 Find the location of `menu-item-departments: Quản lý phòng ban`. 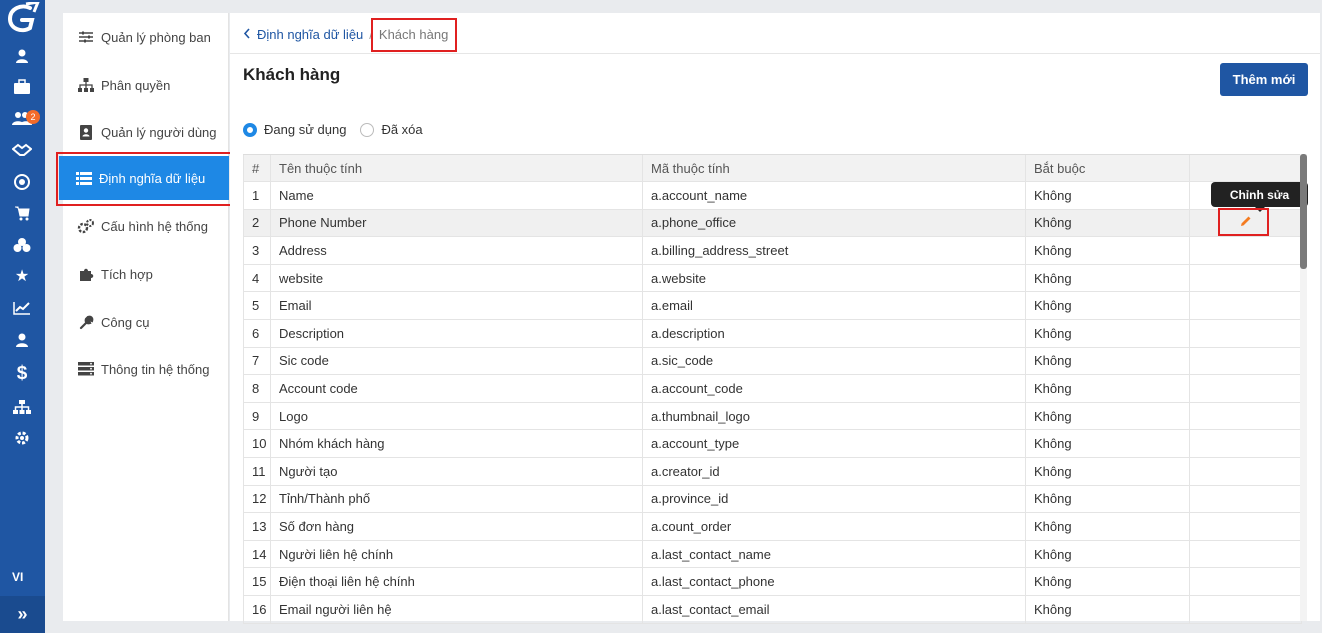

menu-item-departments: Quản lý phòng ban is located at coordinates (146, 37).